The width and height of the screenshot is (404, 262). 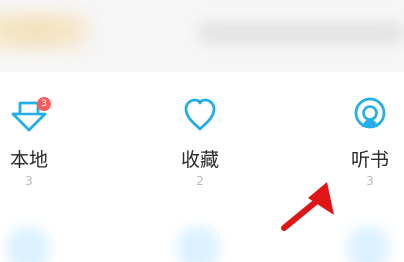 I want to click on red-pointer-arrow-icon, so click(x=307, y=206).